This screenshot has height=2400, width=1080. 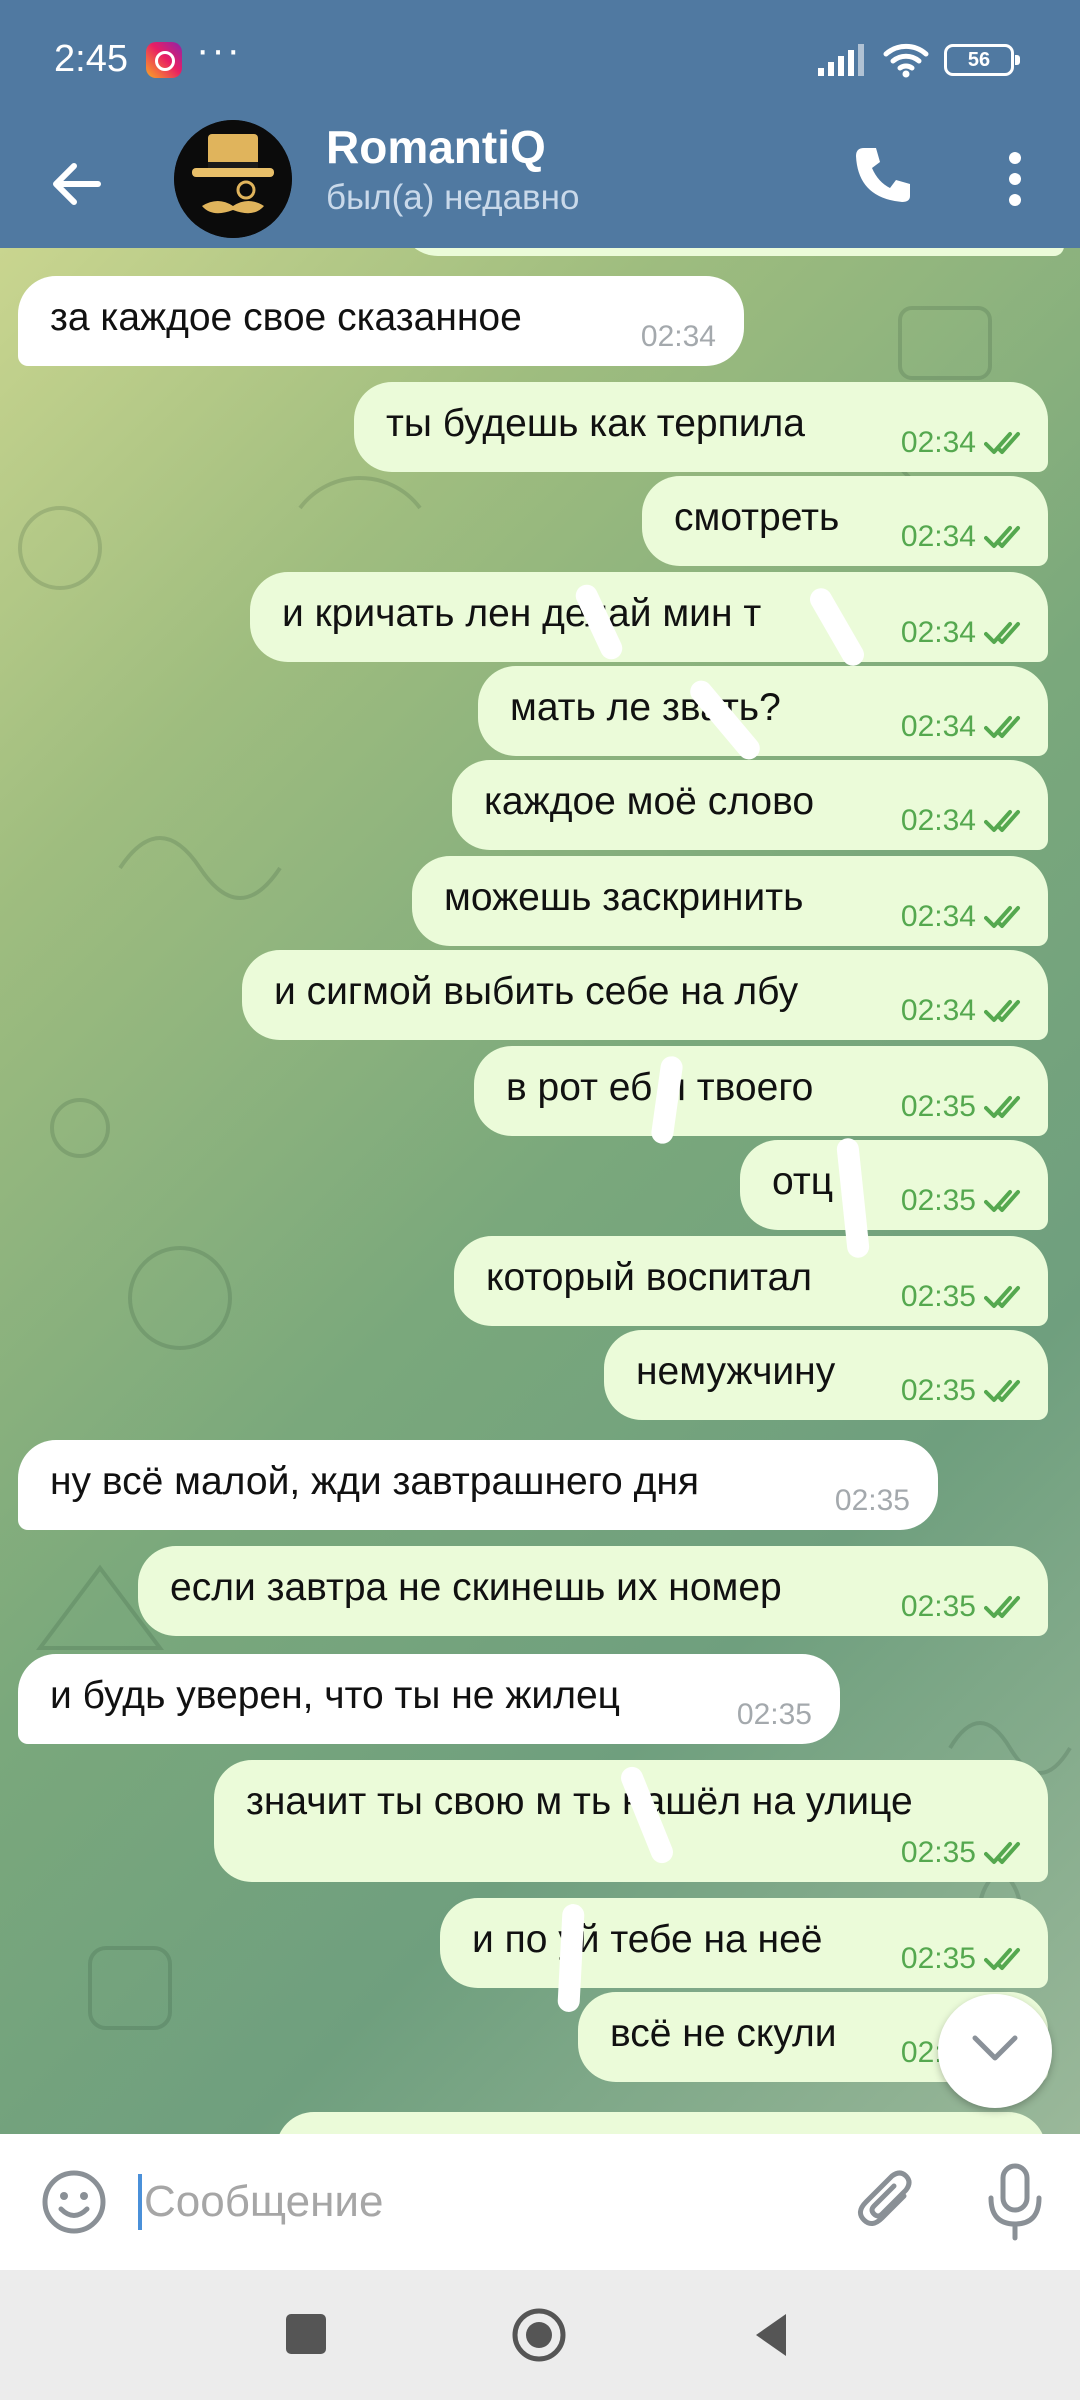 I want to click on outgoing-message: который воспитал 02:35, so click(x=751, y=1281).